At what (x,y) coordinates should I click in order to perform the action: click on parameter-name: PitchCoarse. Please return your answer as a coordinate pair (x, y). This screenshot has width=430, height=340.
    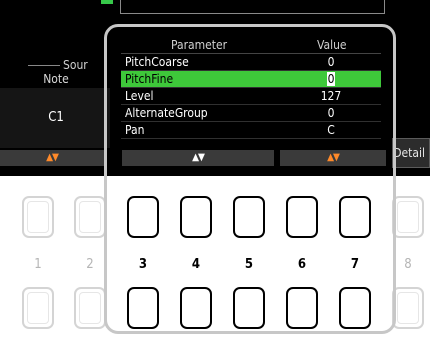
    Looking at the image, I should click on (157, 62).